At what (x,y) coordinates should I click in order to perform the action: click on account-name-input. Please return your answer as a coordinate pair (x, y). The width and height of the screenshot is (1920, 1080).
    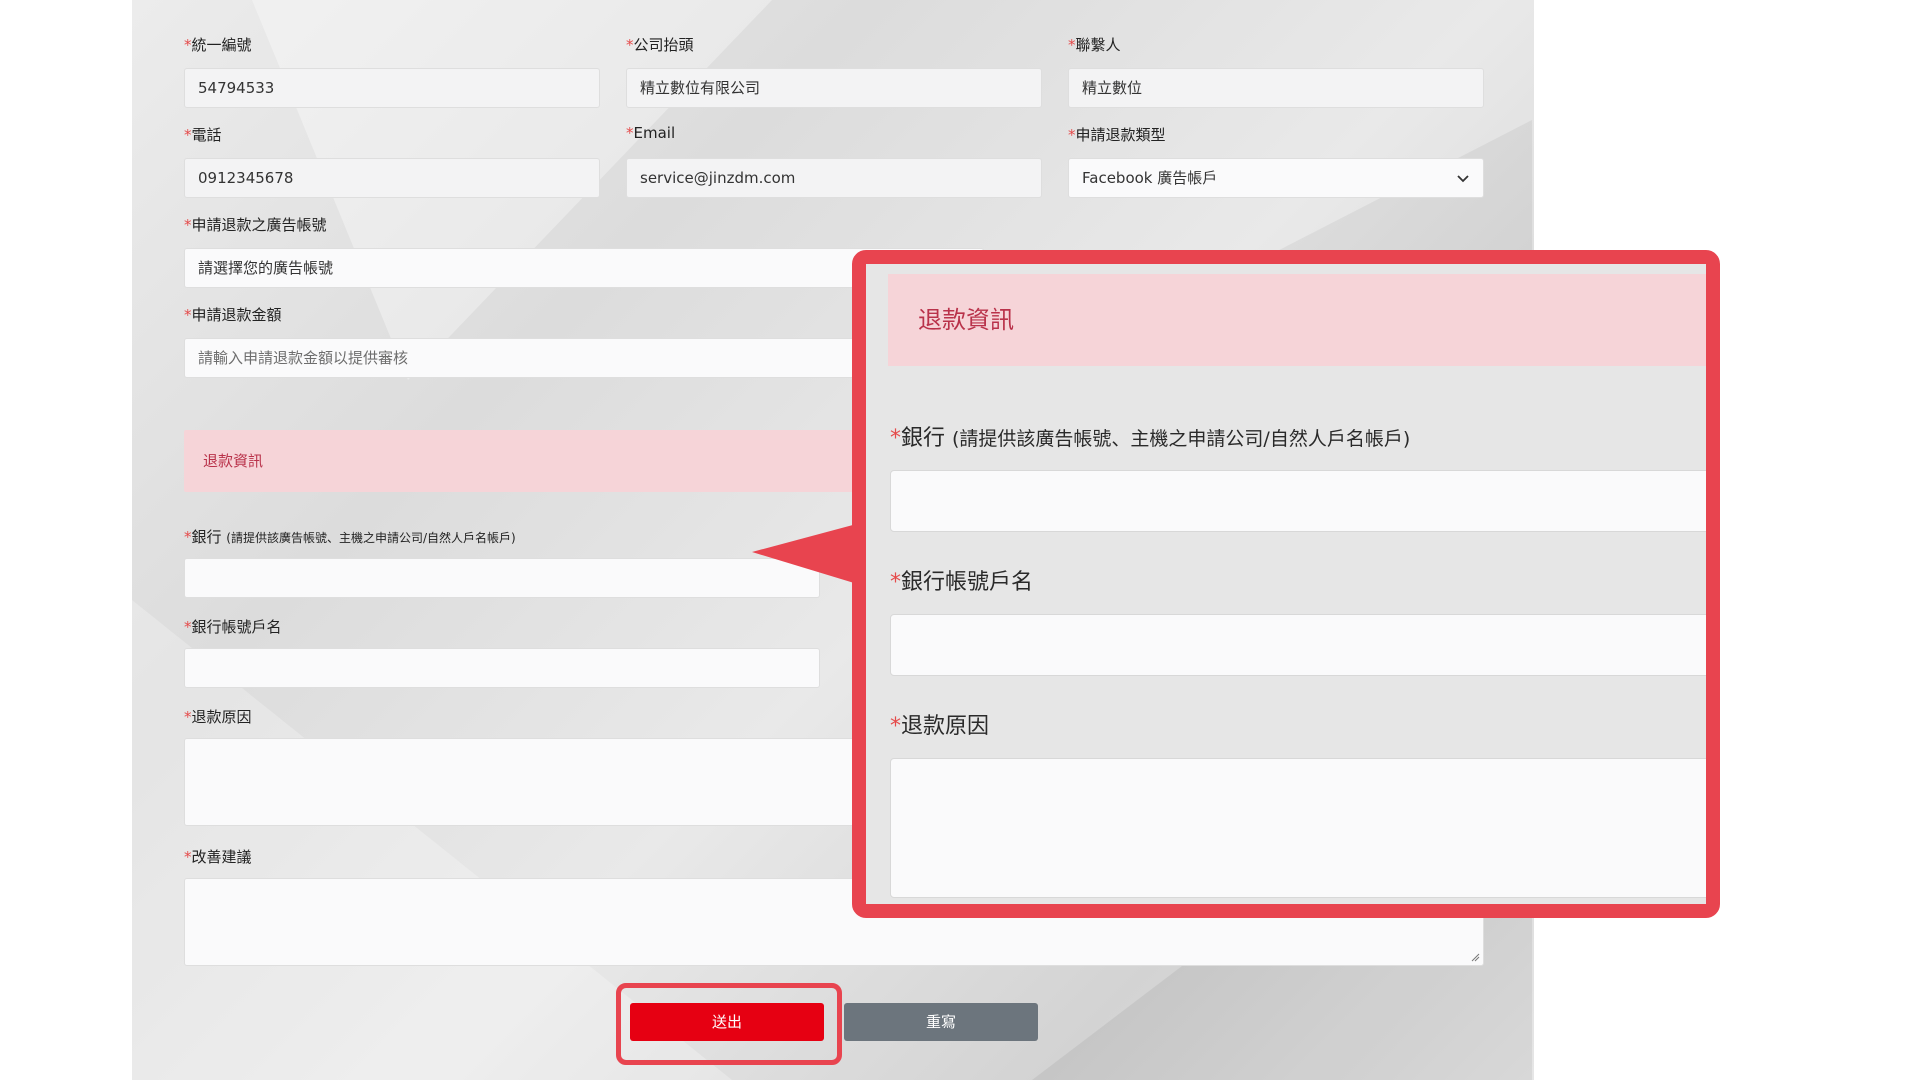
    Looking at the image, I should click on (502, 668).